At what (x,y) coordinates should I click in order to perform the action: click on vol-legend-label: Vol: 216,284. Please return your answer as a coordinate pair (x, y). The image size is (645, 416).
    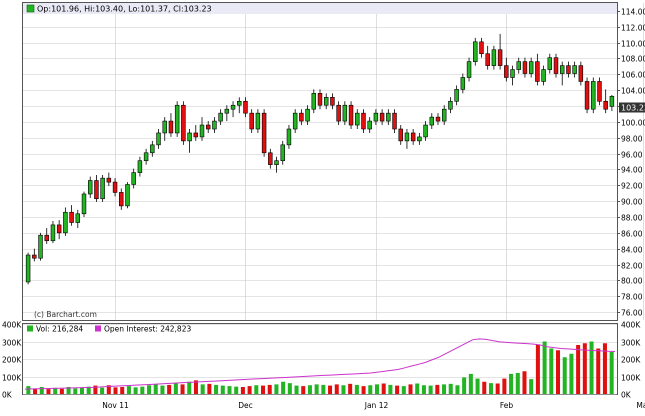
    Looking at the image, I should click on (59, 329).